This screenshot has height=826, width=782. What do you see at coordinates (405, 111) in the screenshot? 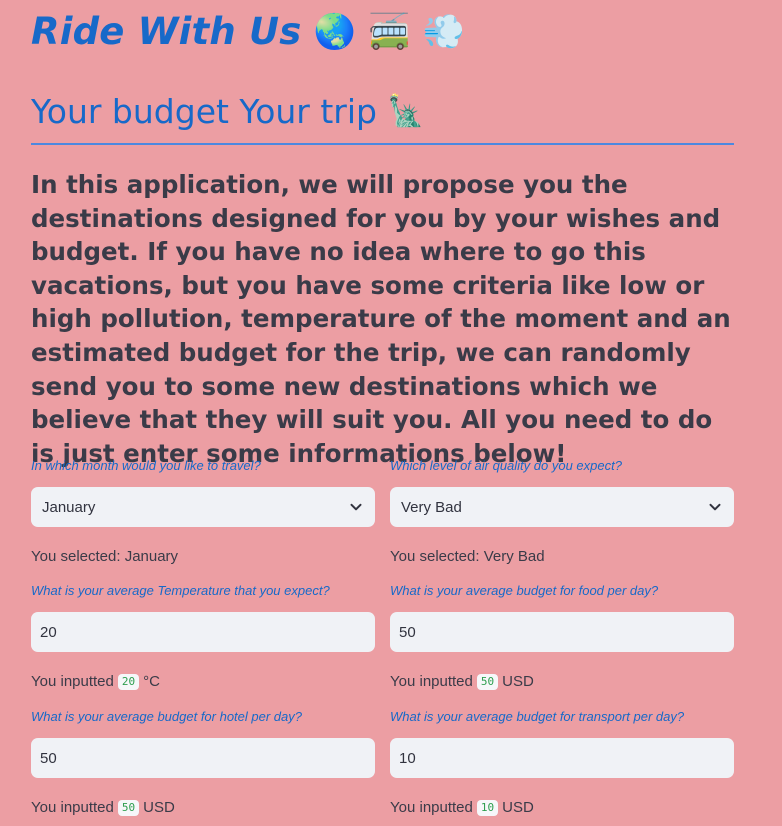
I see `statue-of-liberty-icon: 🗽` at bounding box center [405, 111].